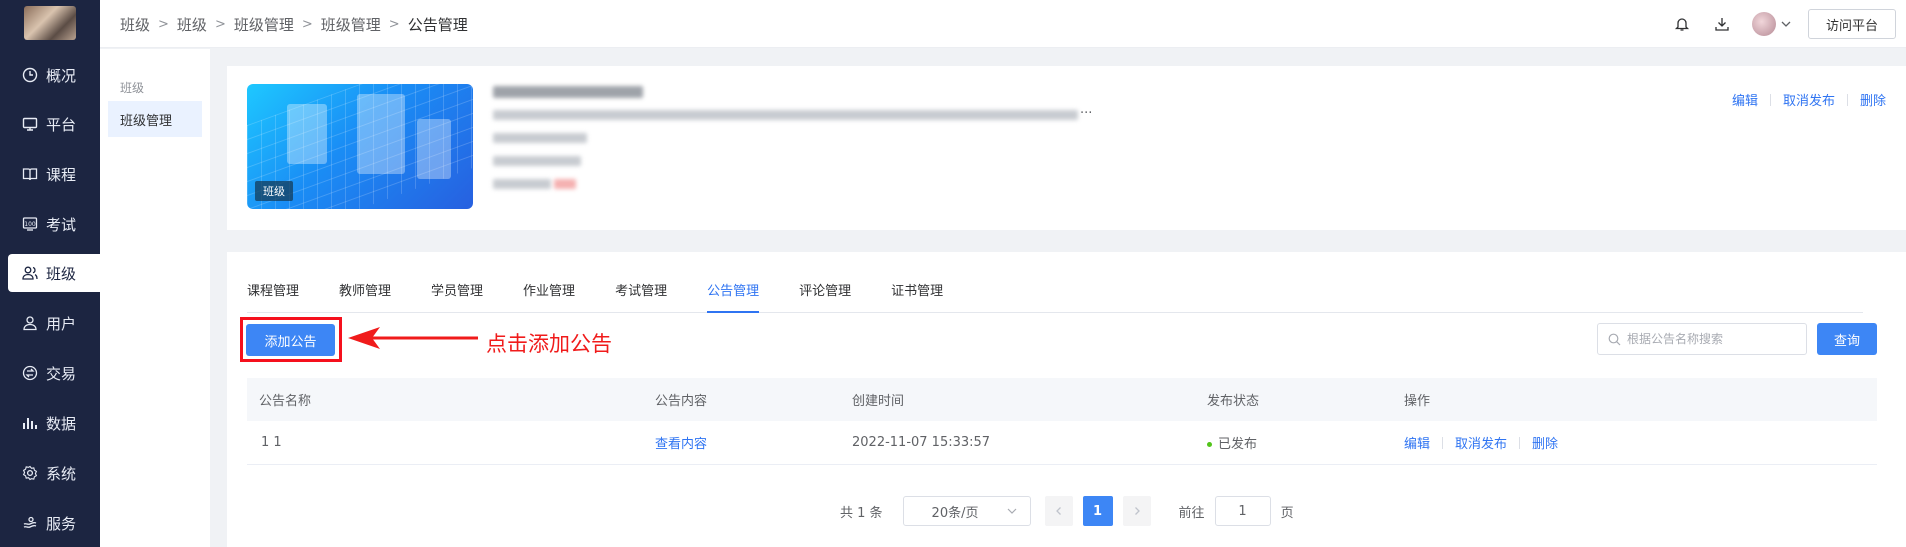  What do you see at coordinates (54, 523) in the screenshot?
I see `nav-item-service: 服务` at bounding box center [54, 523].